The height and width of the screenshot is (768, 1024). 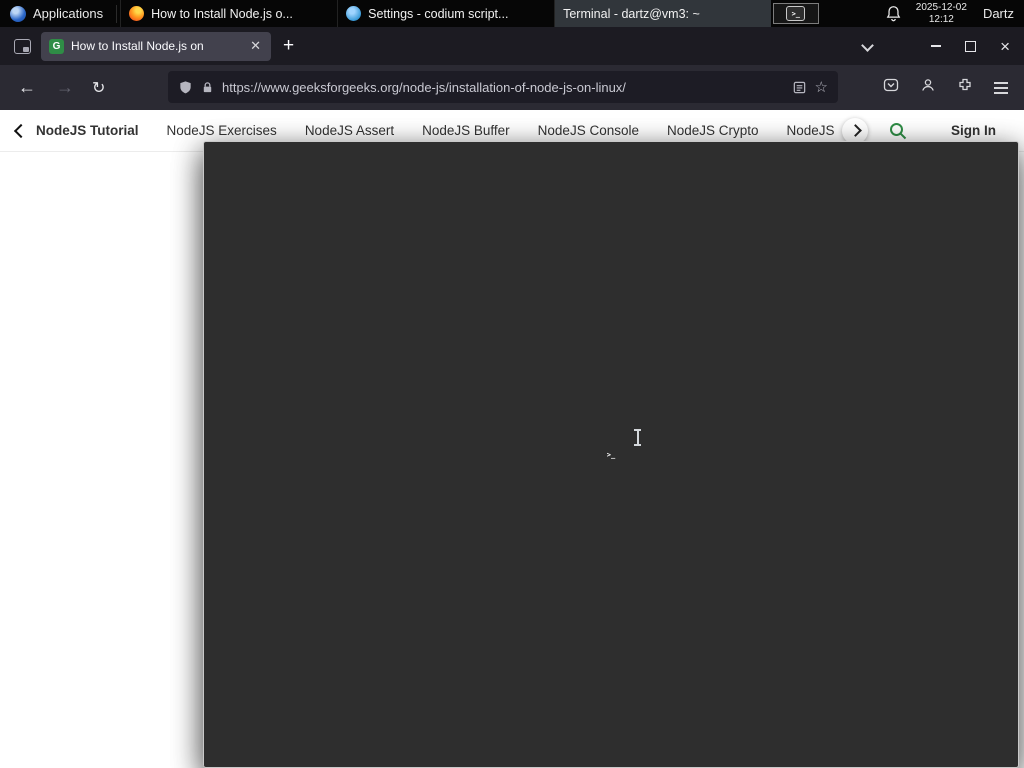 I want to click on back-icon: ←, so click(x=27, y=87).